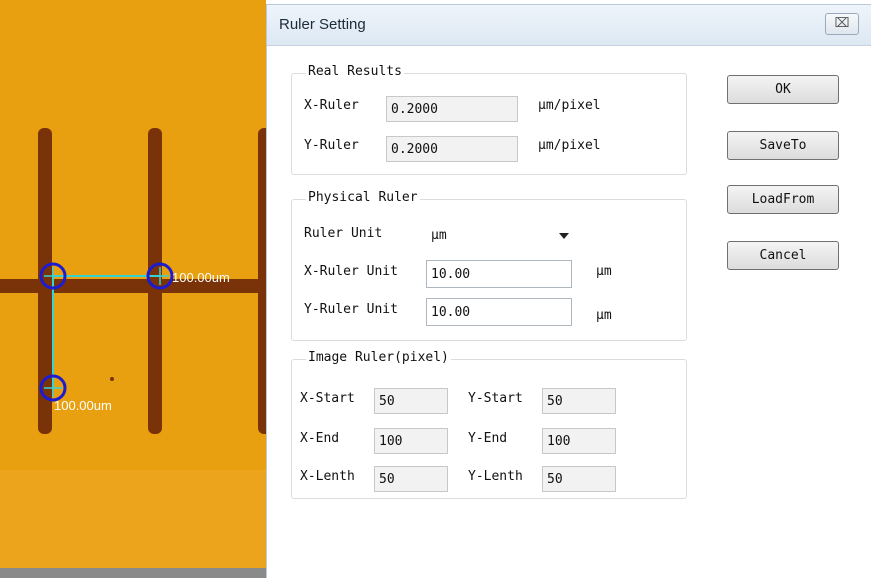 This screenshot has width=871, height=578. Describe the element at coordinates (499, 274) in the screenshot. I see `x-ruler-unit-input: 10.00` at that location.